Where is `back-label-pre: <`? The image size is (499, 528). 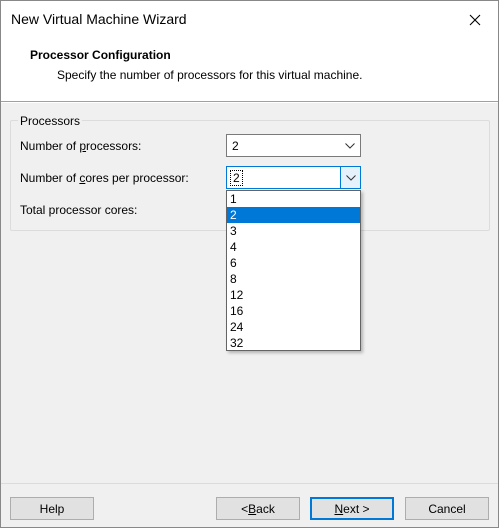 back-label-pre: < is located at coordinates (245, 508).